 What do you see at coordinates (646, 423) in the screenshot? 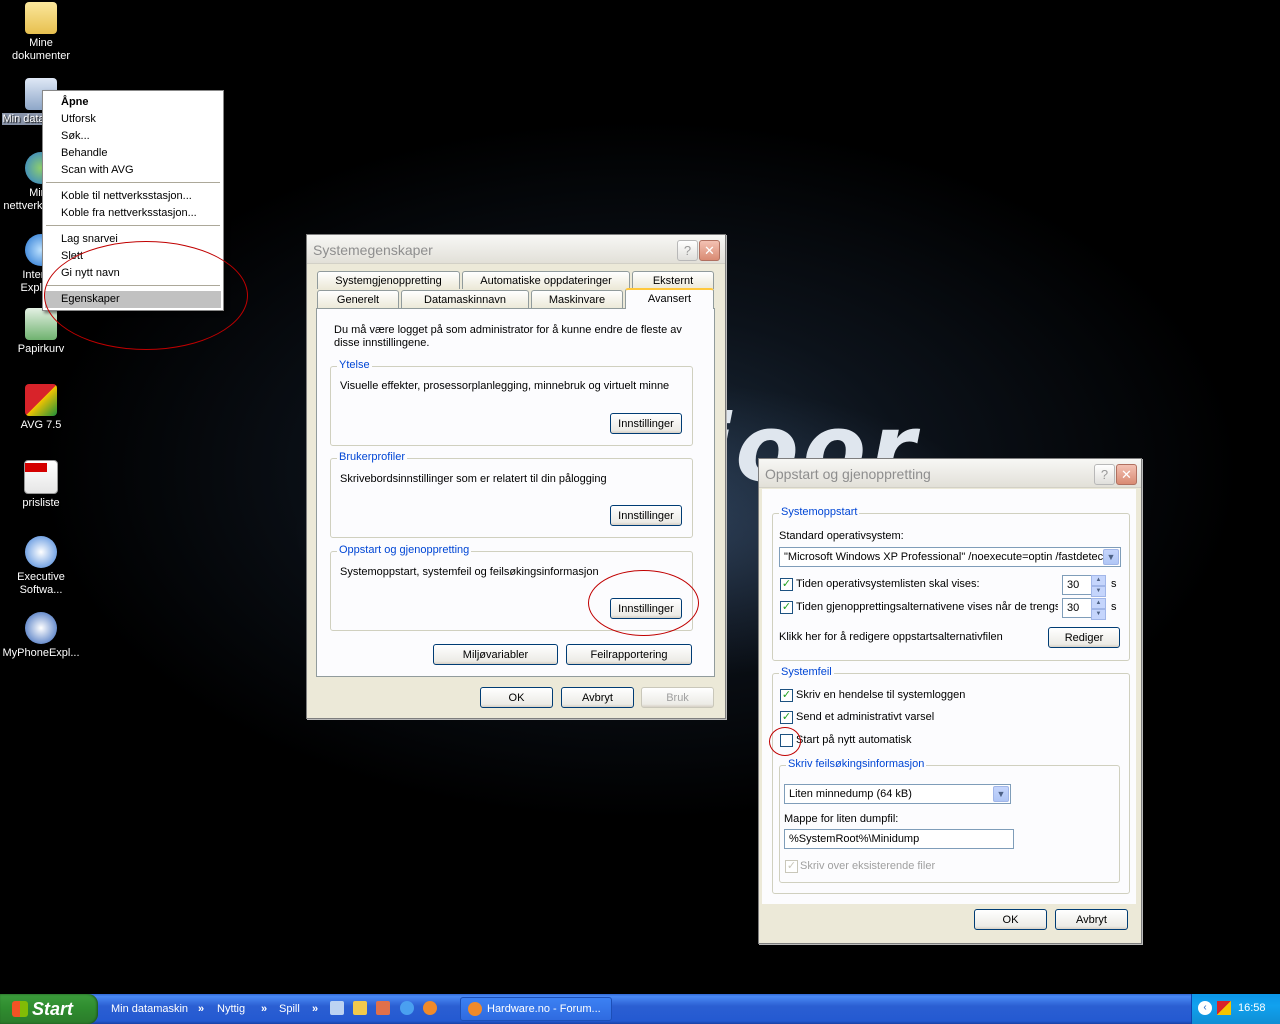
I see `performance-settings-button: Innstillinger` at bounding box center [646, 423].